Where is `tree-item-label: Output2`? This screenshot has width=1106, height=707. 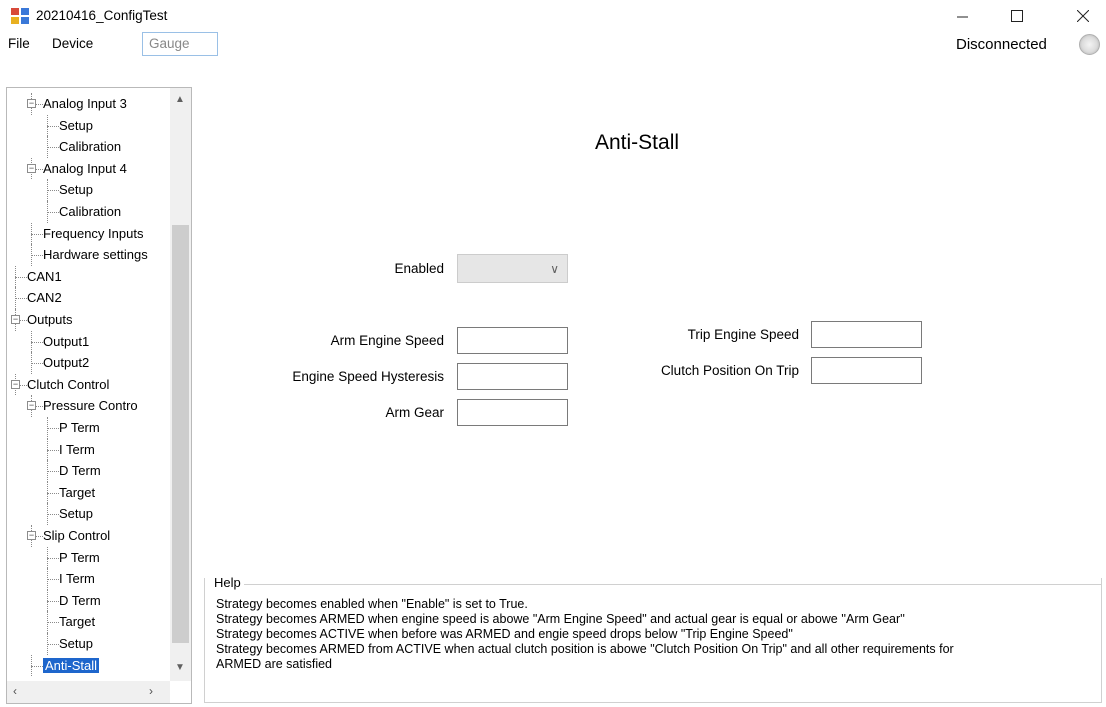 tree-item-label: Output2 is located at coordinates (66, 363).